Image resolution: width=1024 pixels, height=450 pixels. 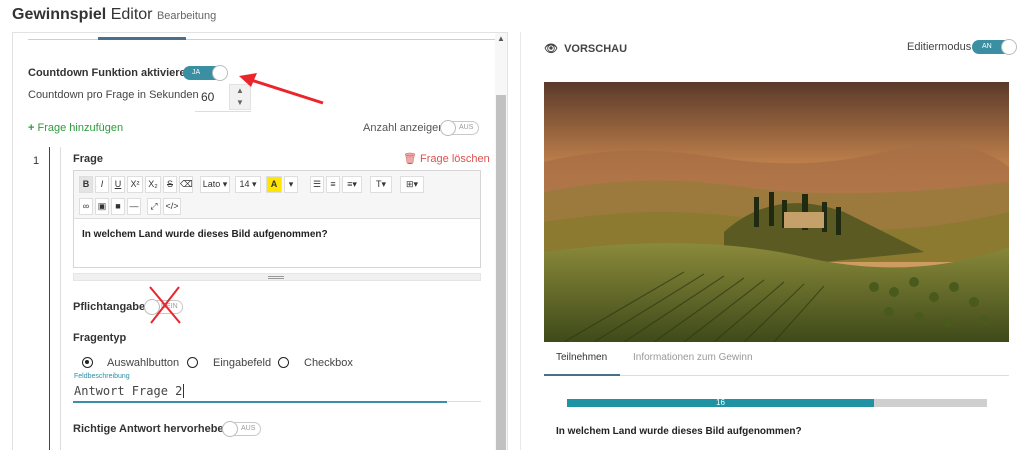 I want to click on edit-mode-toggle: AN, so click(x=994, y=47).